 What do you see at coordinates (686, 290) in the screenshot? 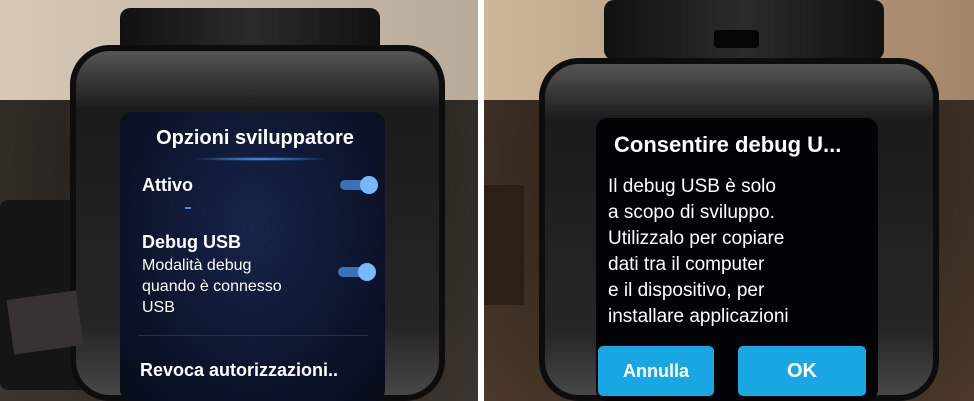
I see `dialog-message-line-5: e il dispositivo, per` at bounding box center [686, 290].